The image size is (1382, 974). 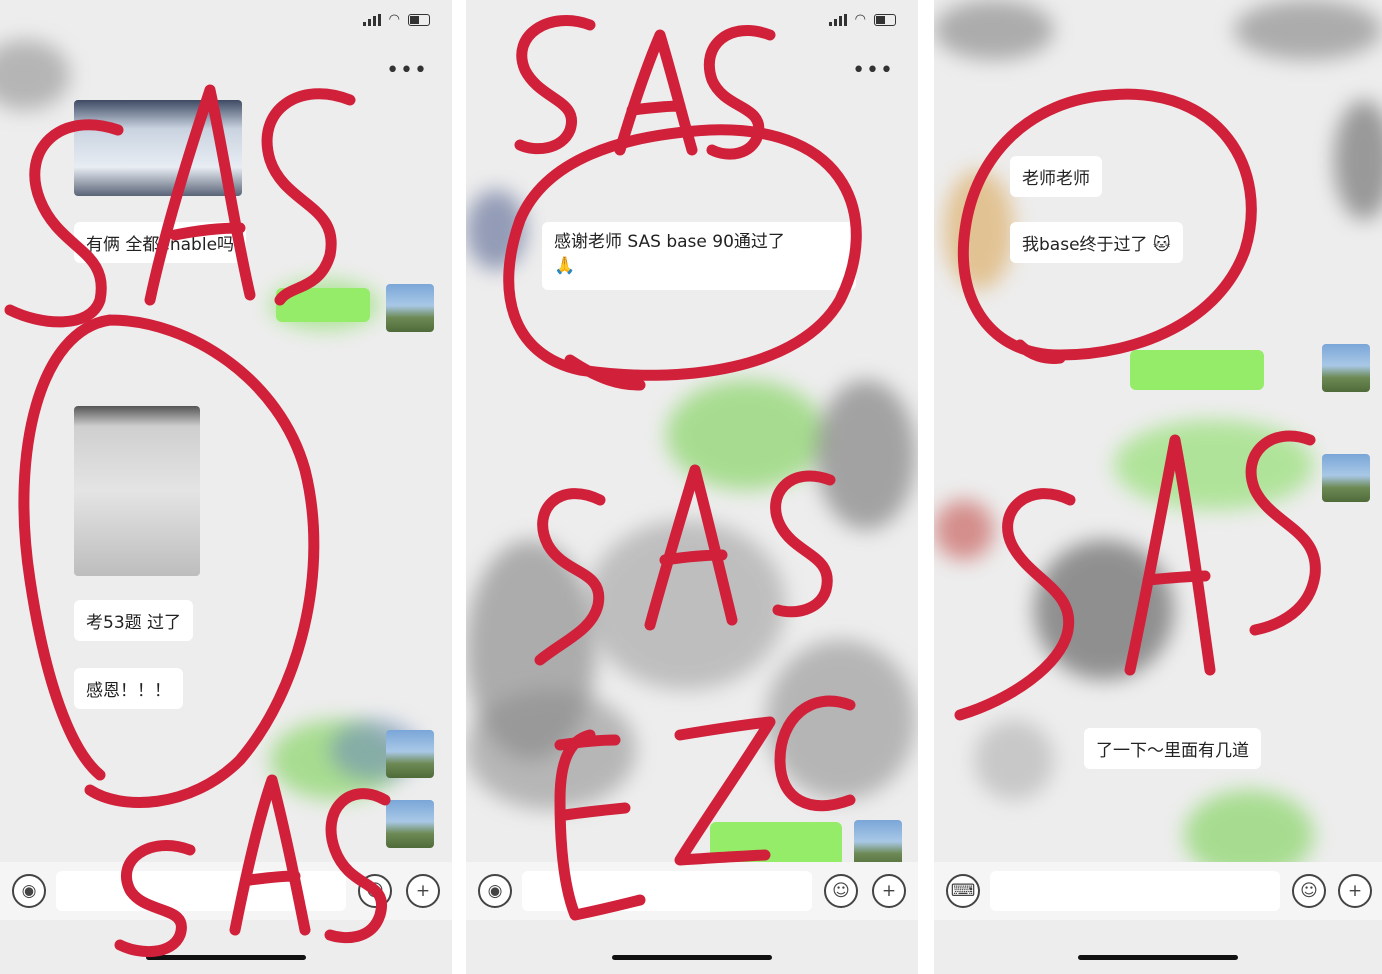 I want to click on input-toolbar: ⌨ ☺ +, so click(x=1158, y=891).